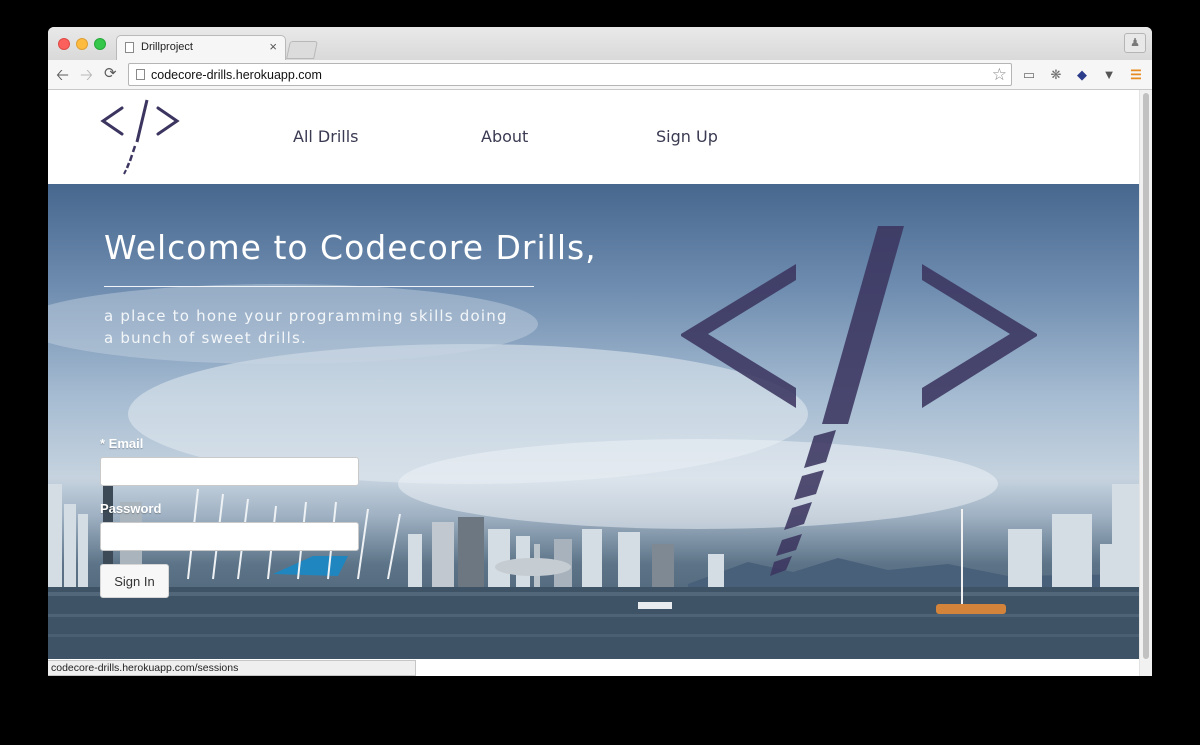  What do you see at coordinates (64, 44) in the screenshot?
I see `window-close-button` at bounding box center [64, 44].